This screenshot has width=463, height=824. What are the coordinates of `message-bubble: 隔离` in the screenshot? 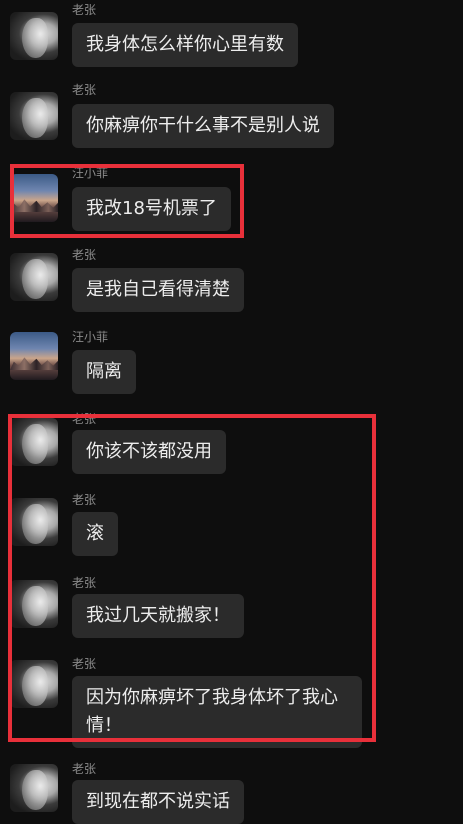 It's located at (104, 372).